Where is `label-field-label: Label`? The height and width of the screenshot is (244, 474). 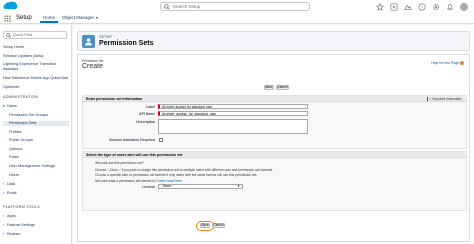
label-field-label: Label is located at coordinates (150, 107).